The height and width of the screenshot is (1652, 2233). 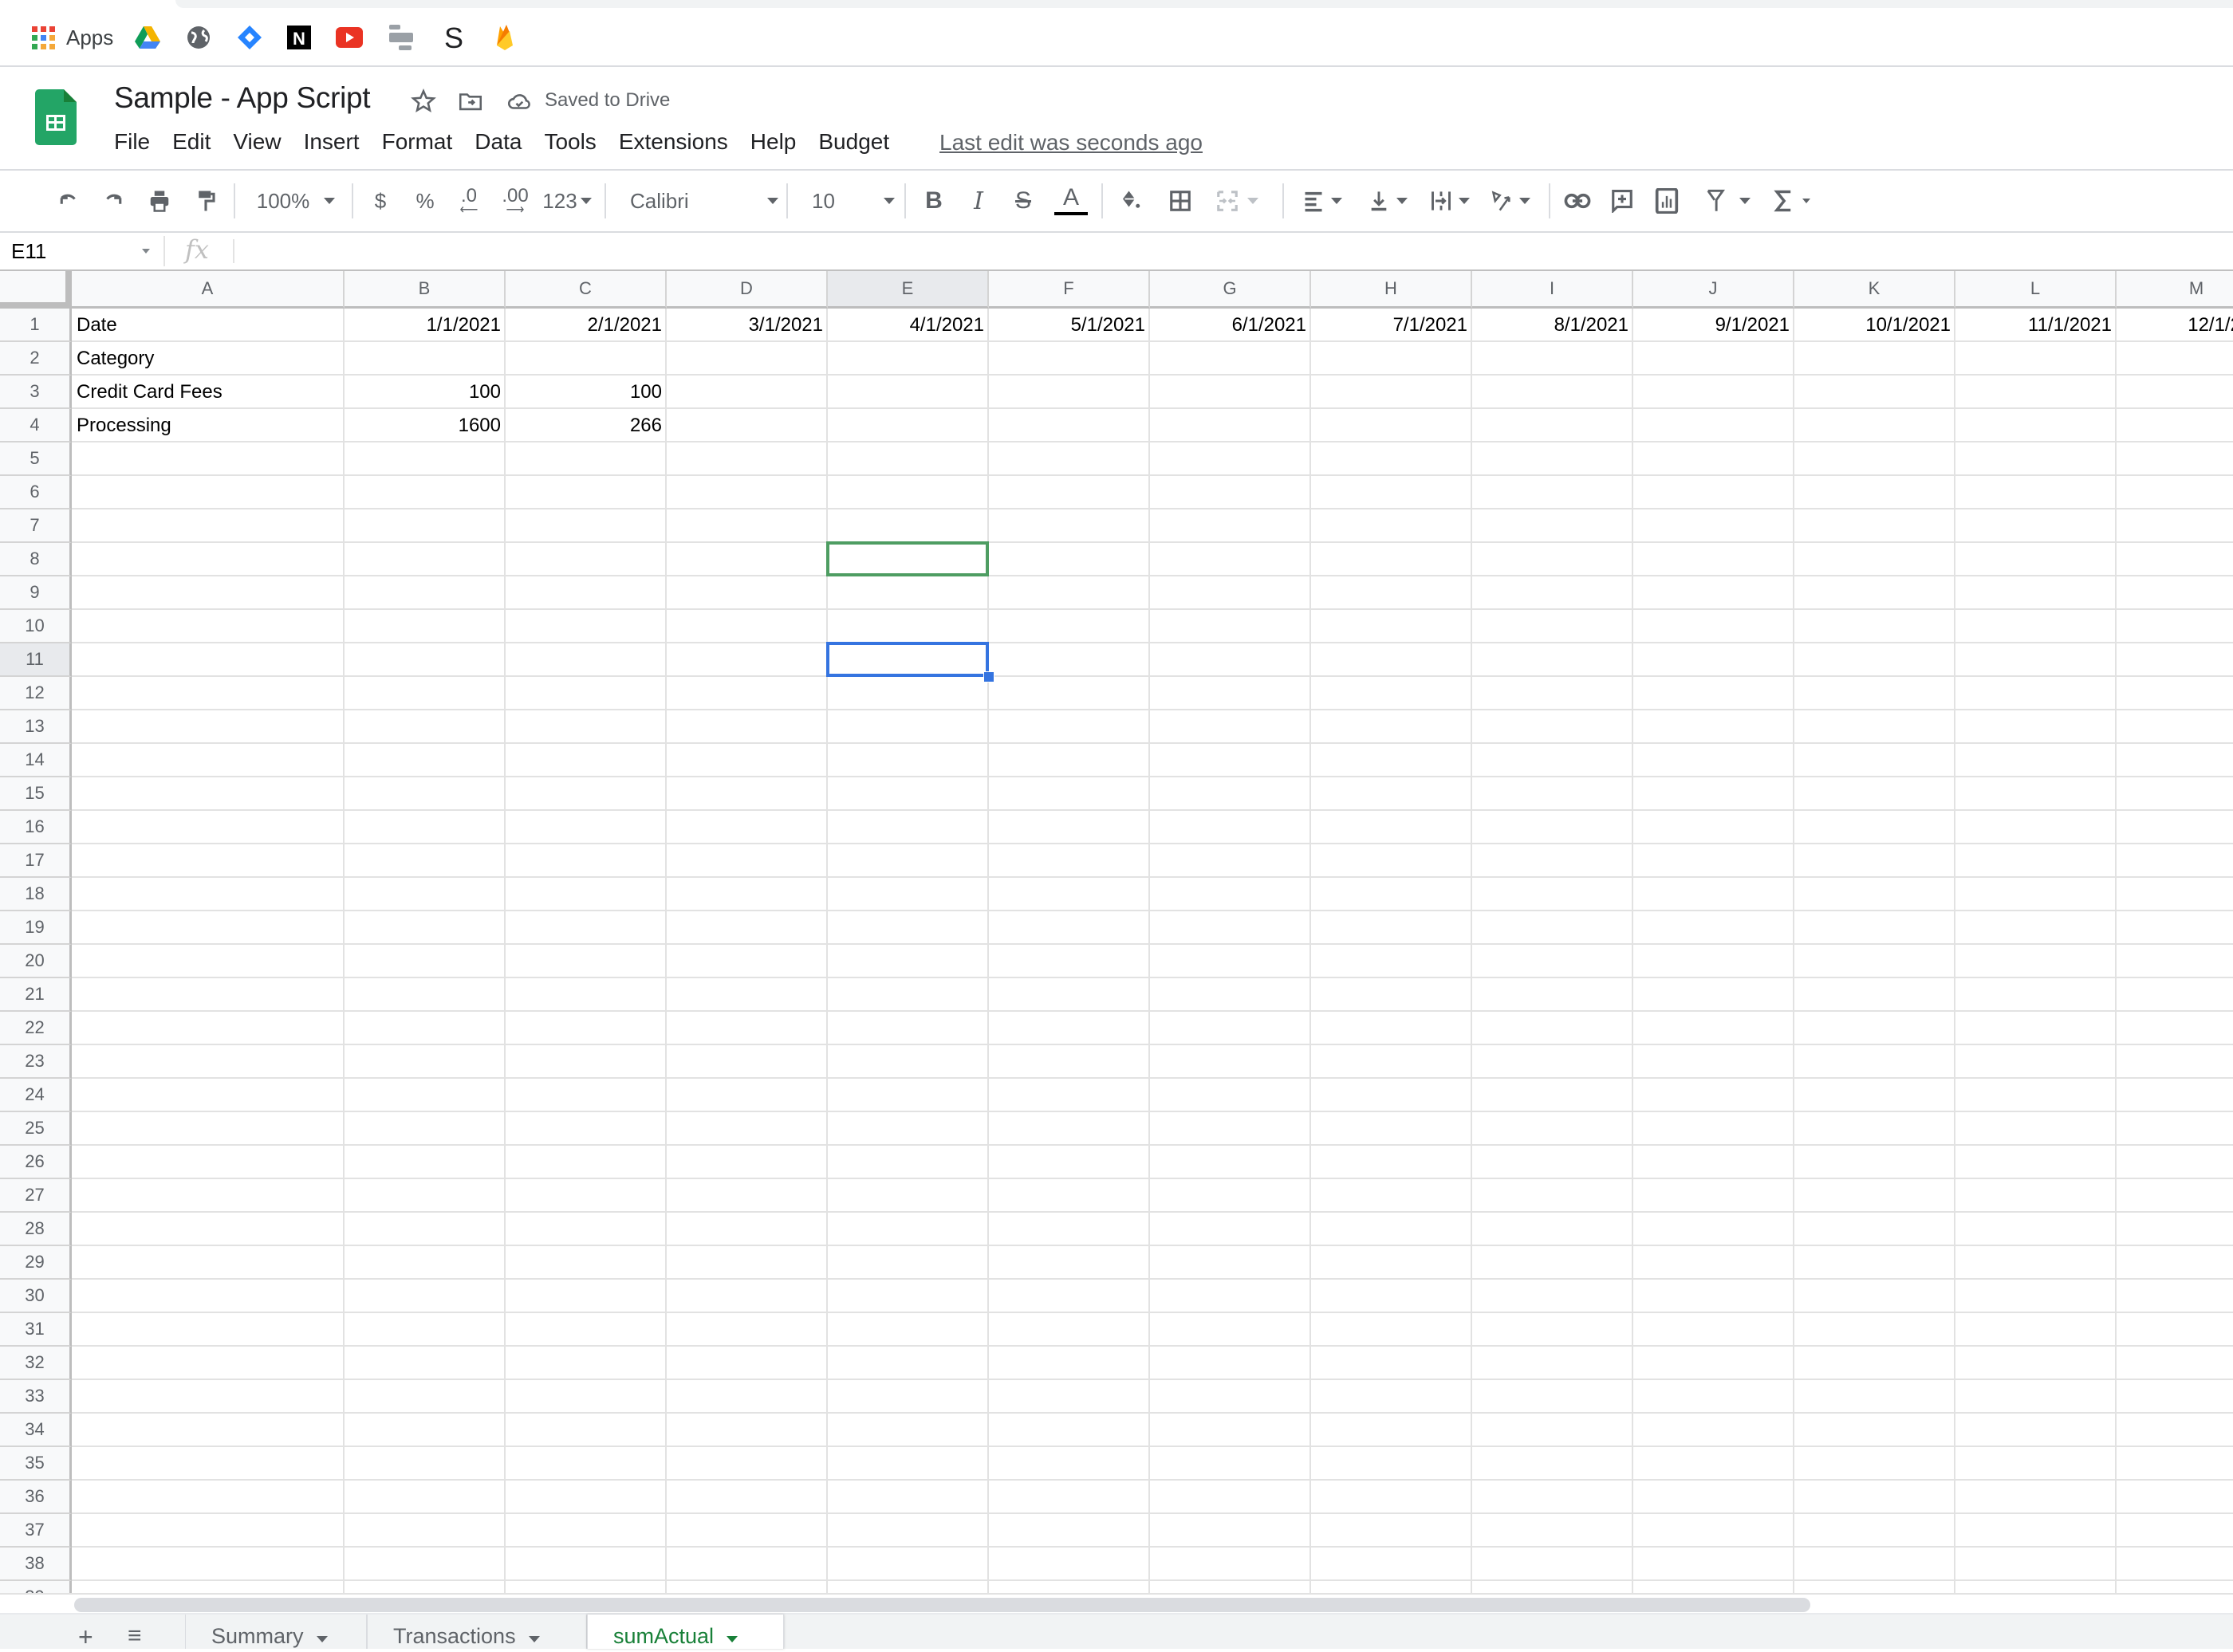 What do you see at coordinates (748, 325) in the screenshot?
I see `cell-d1: 3/1/2021` at bounding box center [748, 325].